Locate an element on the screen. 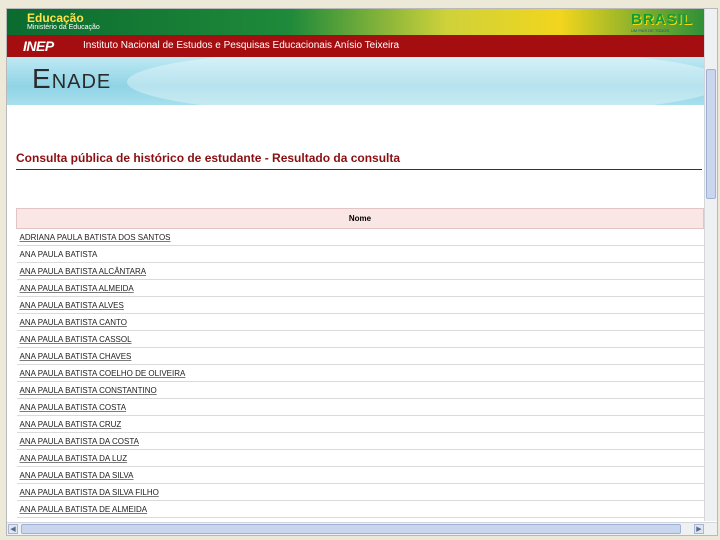 The width and height of the screenshot is (720, 540). table-row: ANA PAULA BATISTA COSTA is located at coordinates (360, 407).